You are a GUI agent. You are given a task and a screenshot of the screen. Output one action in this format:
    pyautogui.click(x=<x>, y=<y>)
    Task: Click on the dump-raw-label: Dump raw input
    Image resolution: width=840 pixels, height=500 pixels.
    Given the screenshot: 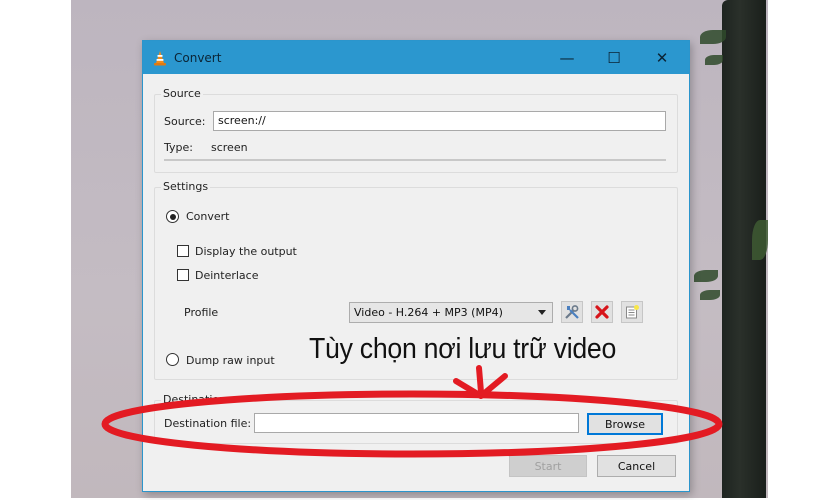 What is the action you would take?
    pyautogui.click(x=230, y=360)
    